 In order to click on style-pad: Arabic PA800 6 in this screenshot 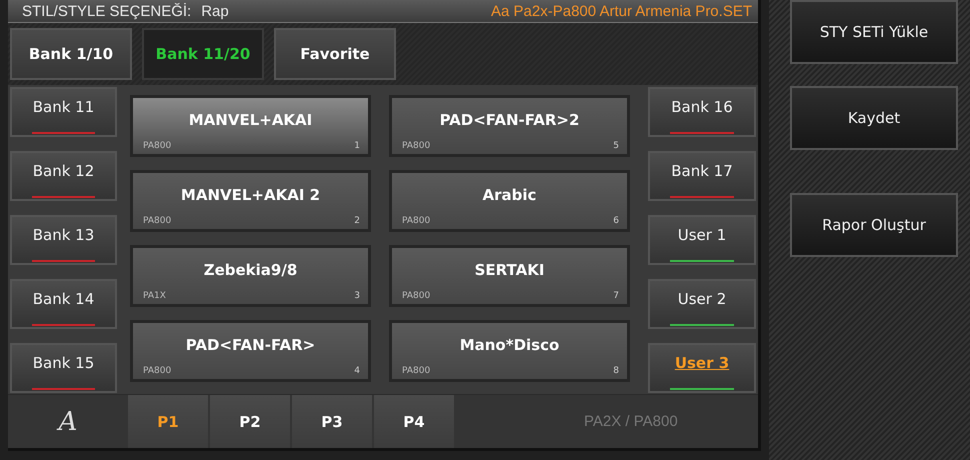, I will do `click(509, 201)`.